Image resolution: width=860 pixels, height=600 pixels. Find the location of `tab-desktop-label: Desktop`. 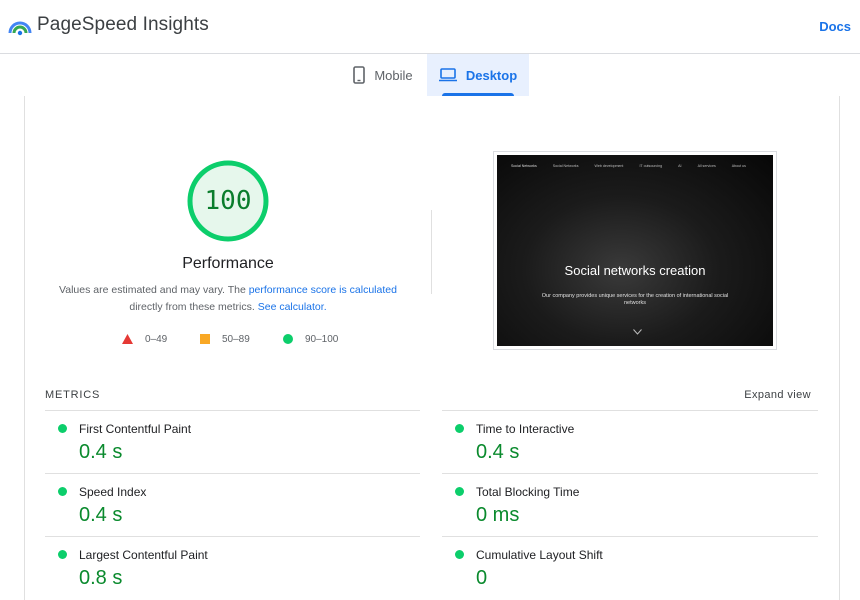

tab-desktop-label: Desktop is located at coordinates (491, 75).